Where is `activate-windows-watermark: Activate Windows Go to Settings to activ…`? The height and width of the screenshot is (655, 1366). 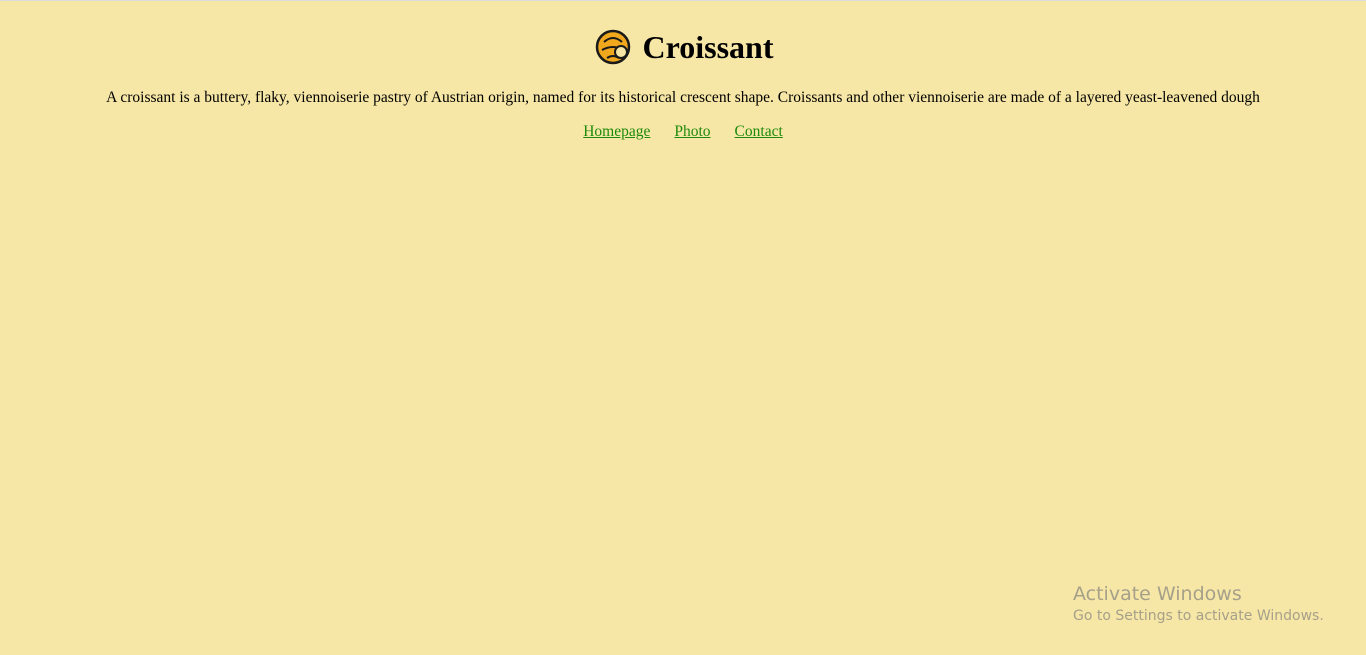
activate-windows-watermark: Activate Windows Go to Settings to activ… is located at coordinates (1198, 604).